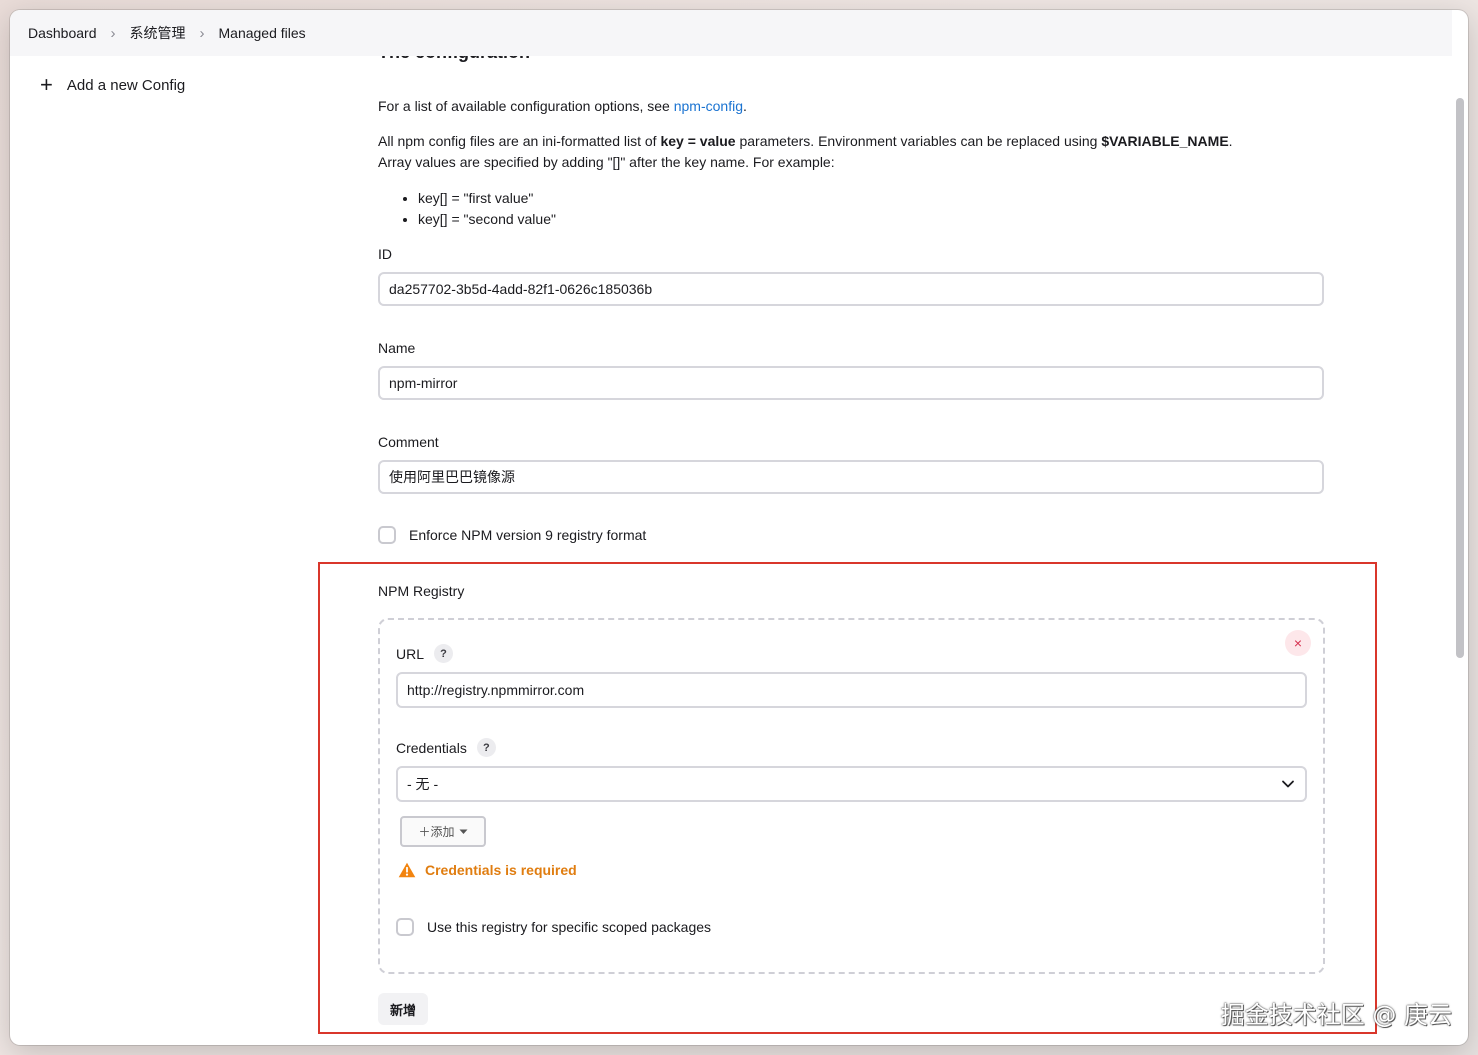  Describe the element at coordinates (405, 927) in the screenshot. I see `scoped-packages-checkbox` at that location.